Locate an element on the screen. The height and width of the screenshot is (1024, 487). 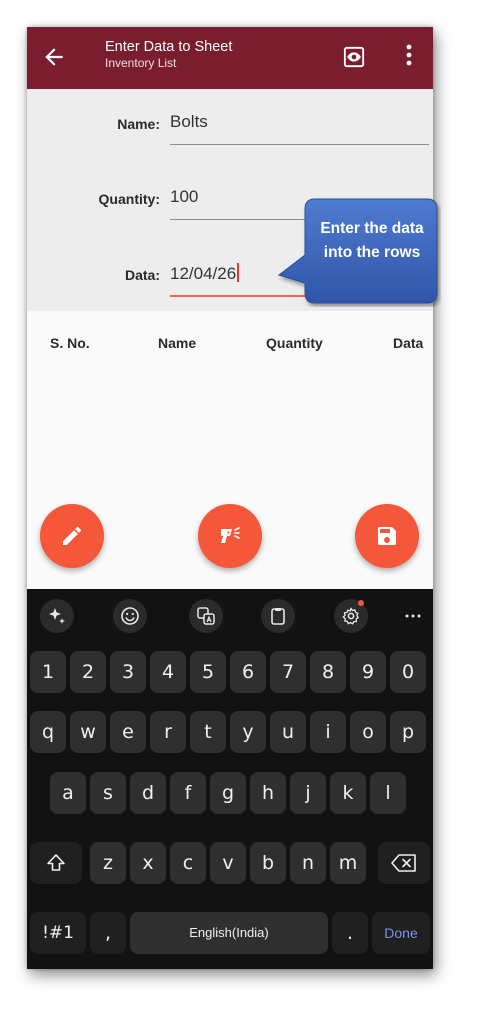
key-f: f is located at coordinates (188, 793).